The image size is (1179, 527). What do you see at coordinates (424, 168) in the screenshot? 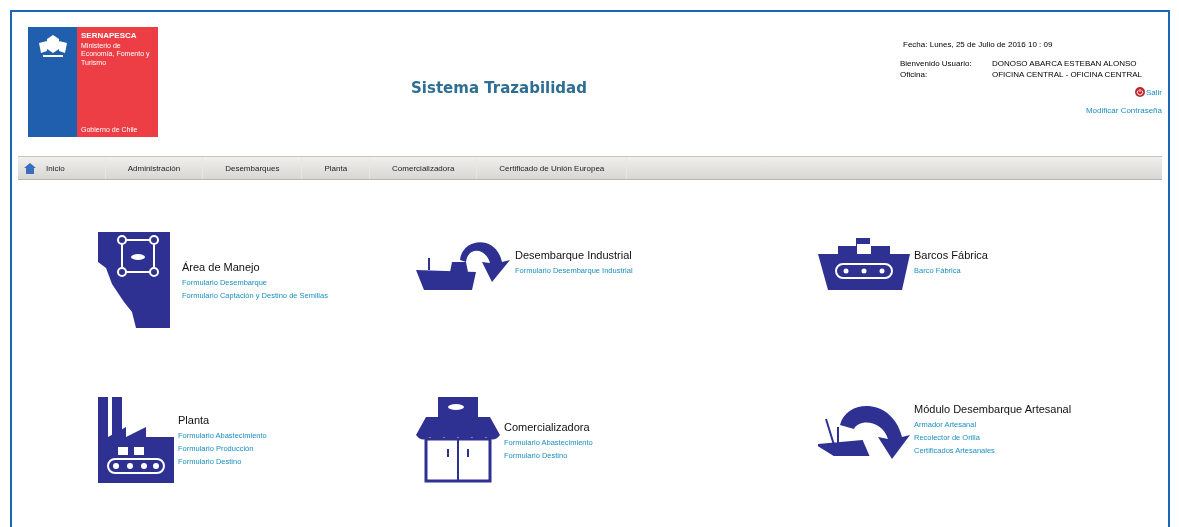
I see `nav-item: Comercializadora` at bounding box center [424, 168].